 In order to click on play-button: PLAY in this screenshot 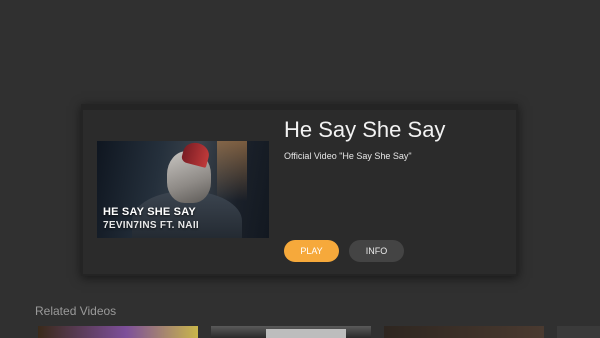, I will do `click(311, 251)`.